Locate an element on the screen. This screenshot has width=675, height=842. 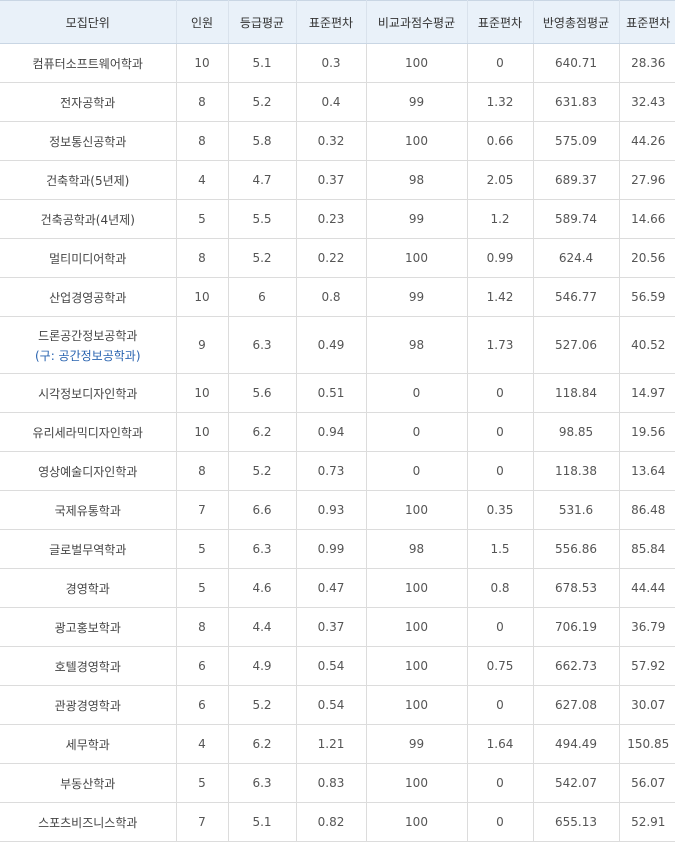
department-name: 전자공학과 is located at coordinates (88, 102).